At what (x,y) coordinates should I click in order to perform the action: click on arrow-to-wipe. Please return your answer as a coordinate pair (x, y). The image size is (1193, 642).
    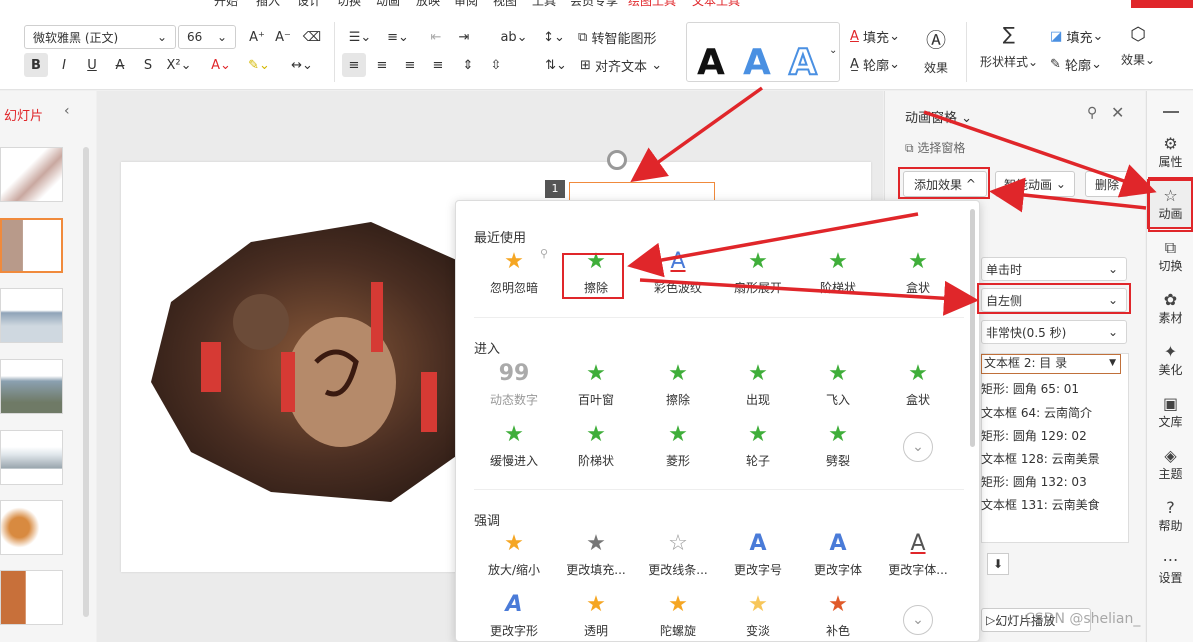
    Looking at the image, I should click on (773, 245).